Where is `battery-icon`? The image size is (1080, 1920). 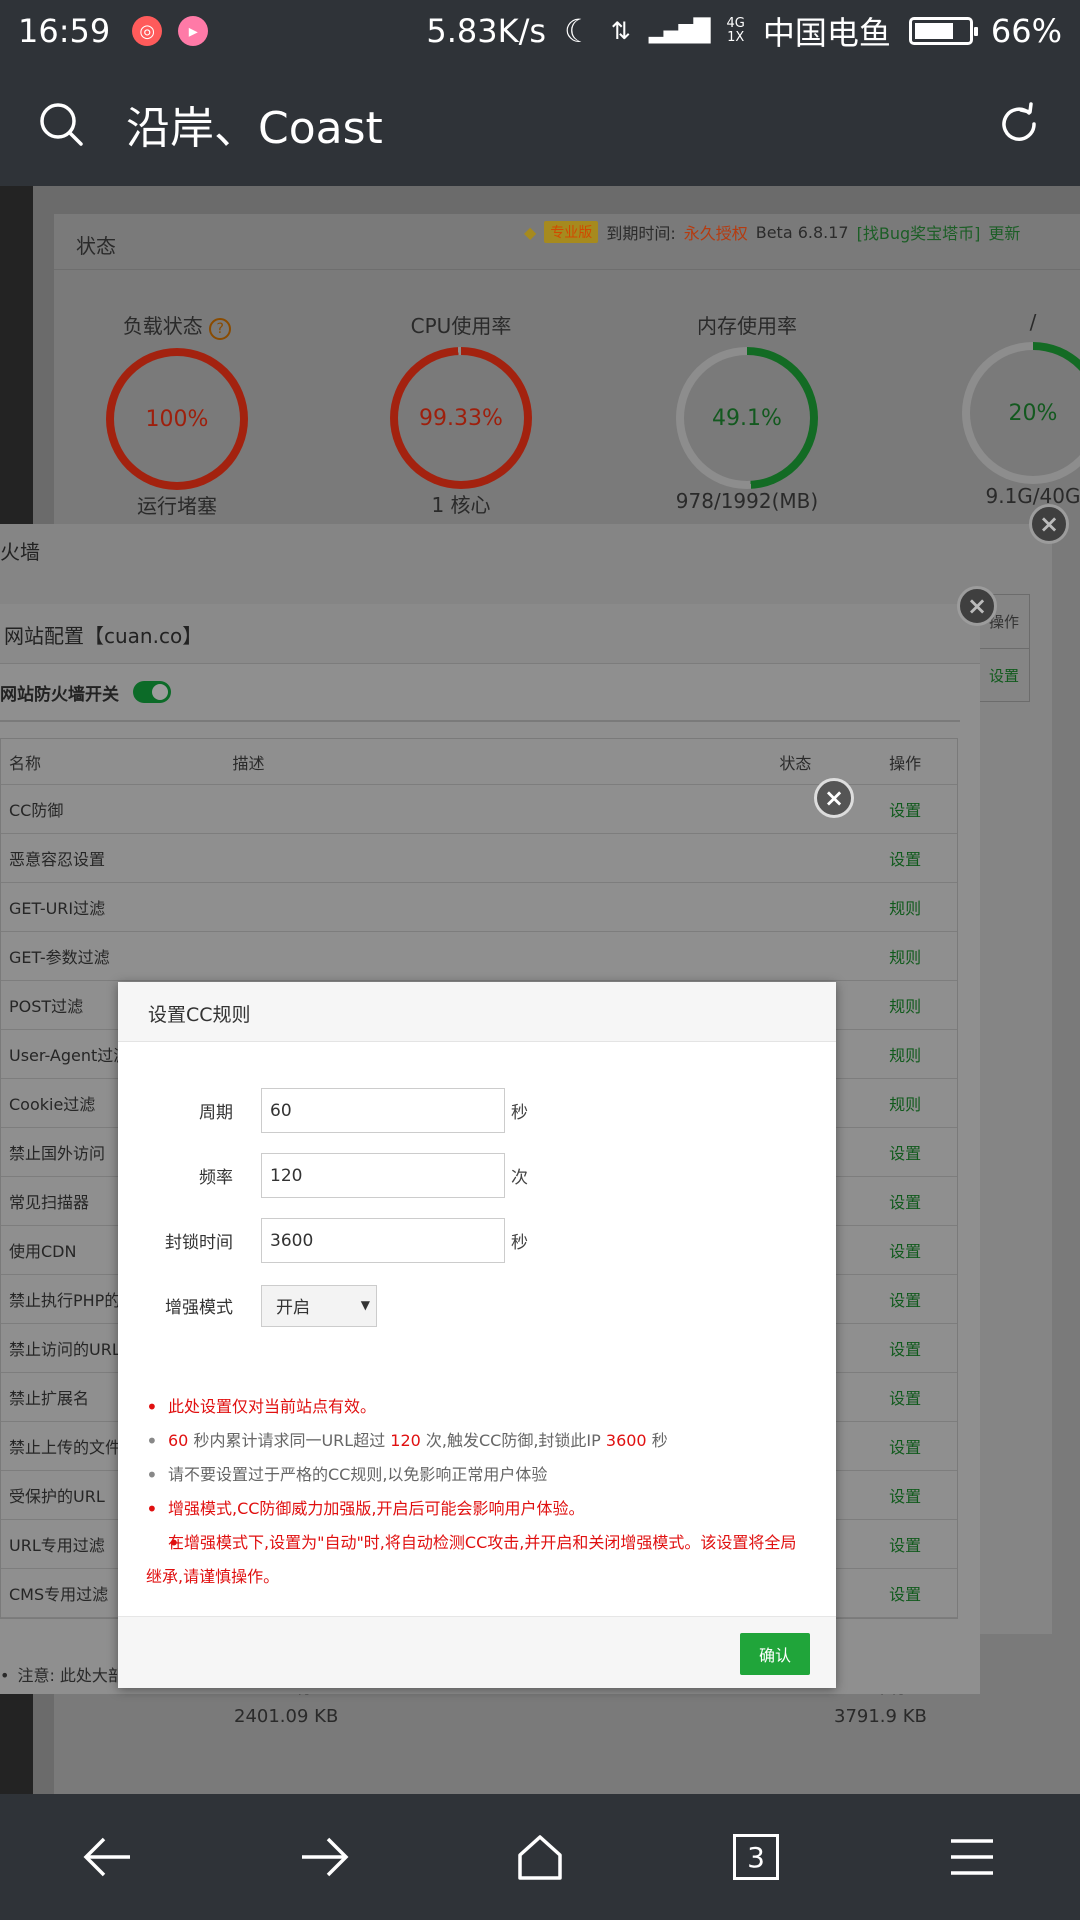
battery-icon is located at coordinates (943, 31).